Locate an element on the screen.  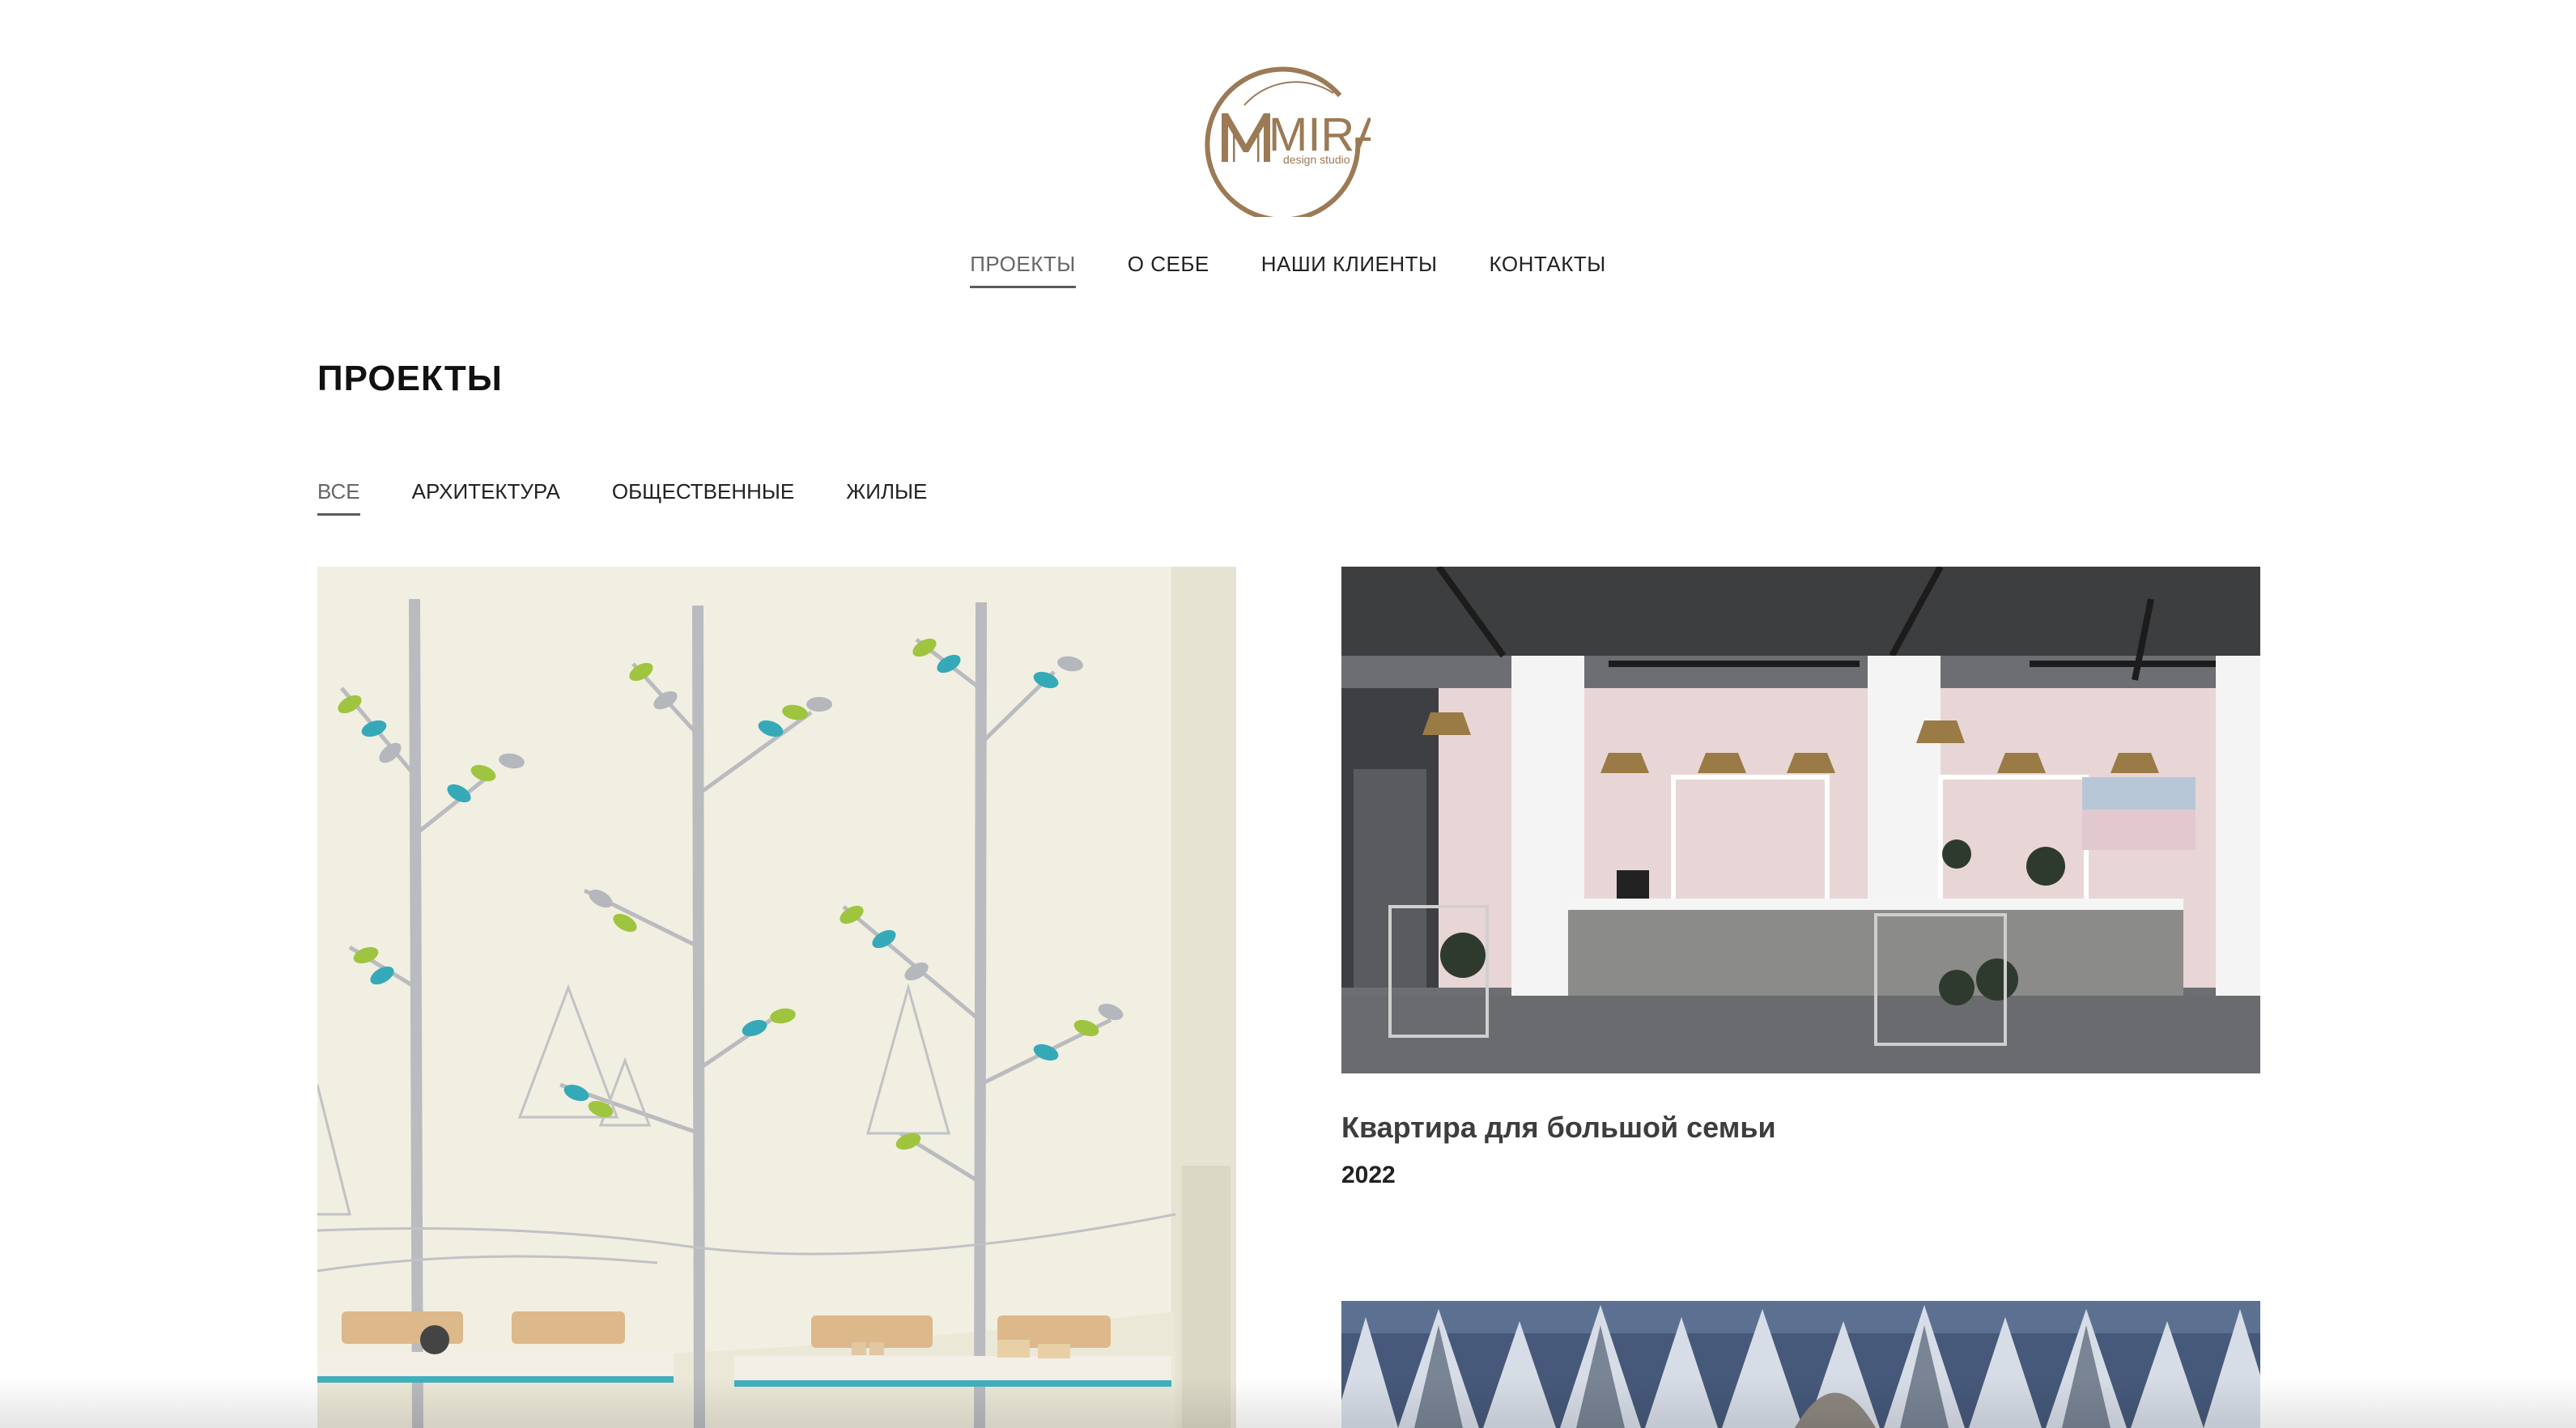
cafe-interior-image is located at coordinates (1801, 820).